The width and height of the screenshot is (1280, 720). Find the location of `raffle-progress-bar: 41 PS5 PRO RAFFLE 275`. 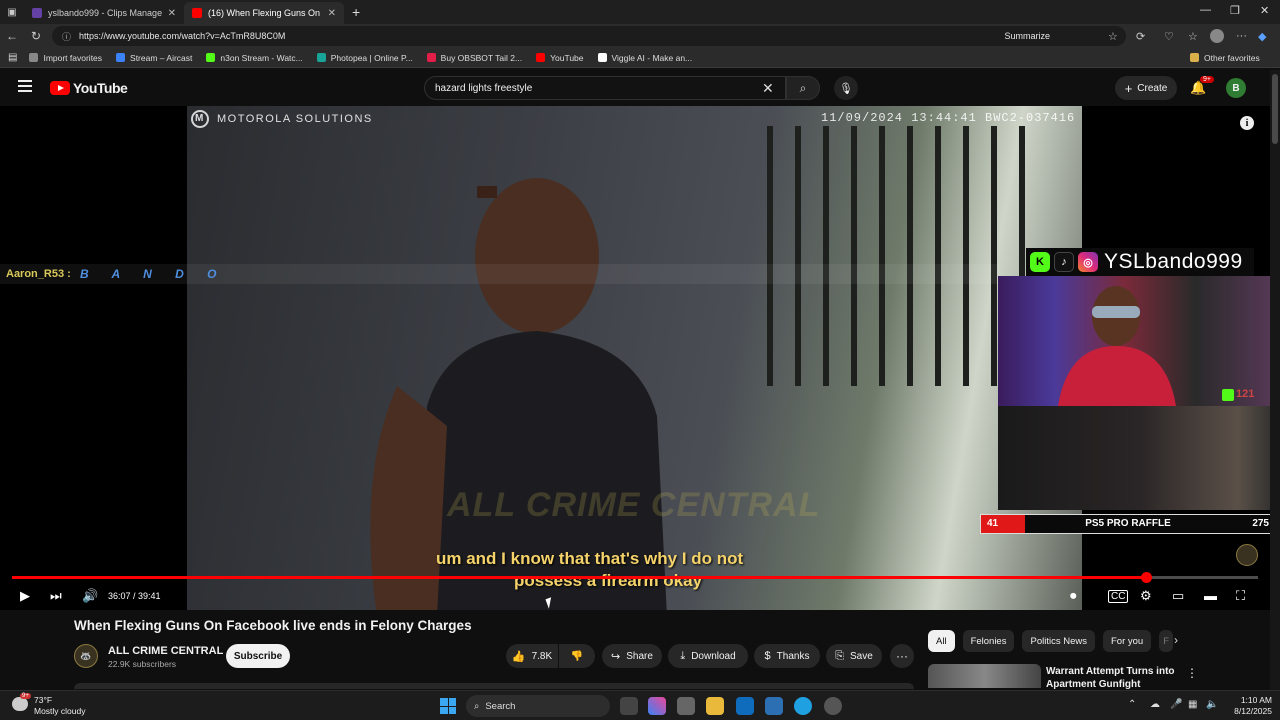

raffle-progress-bar: 41 PS5 PRO RAFFLE 275 is located at coordinates (1125, 524).